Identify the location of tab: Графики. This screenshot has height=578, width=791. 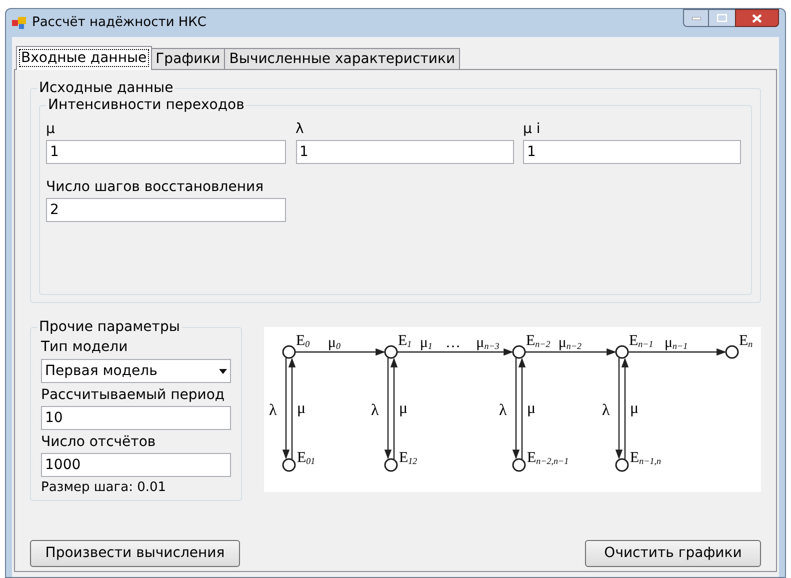
(188, 58).